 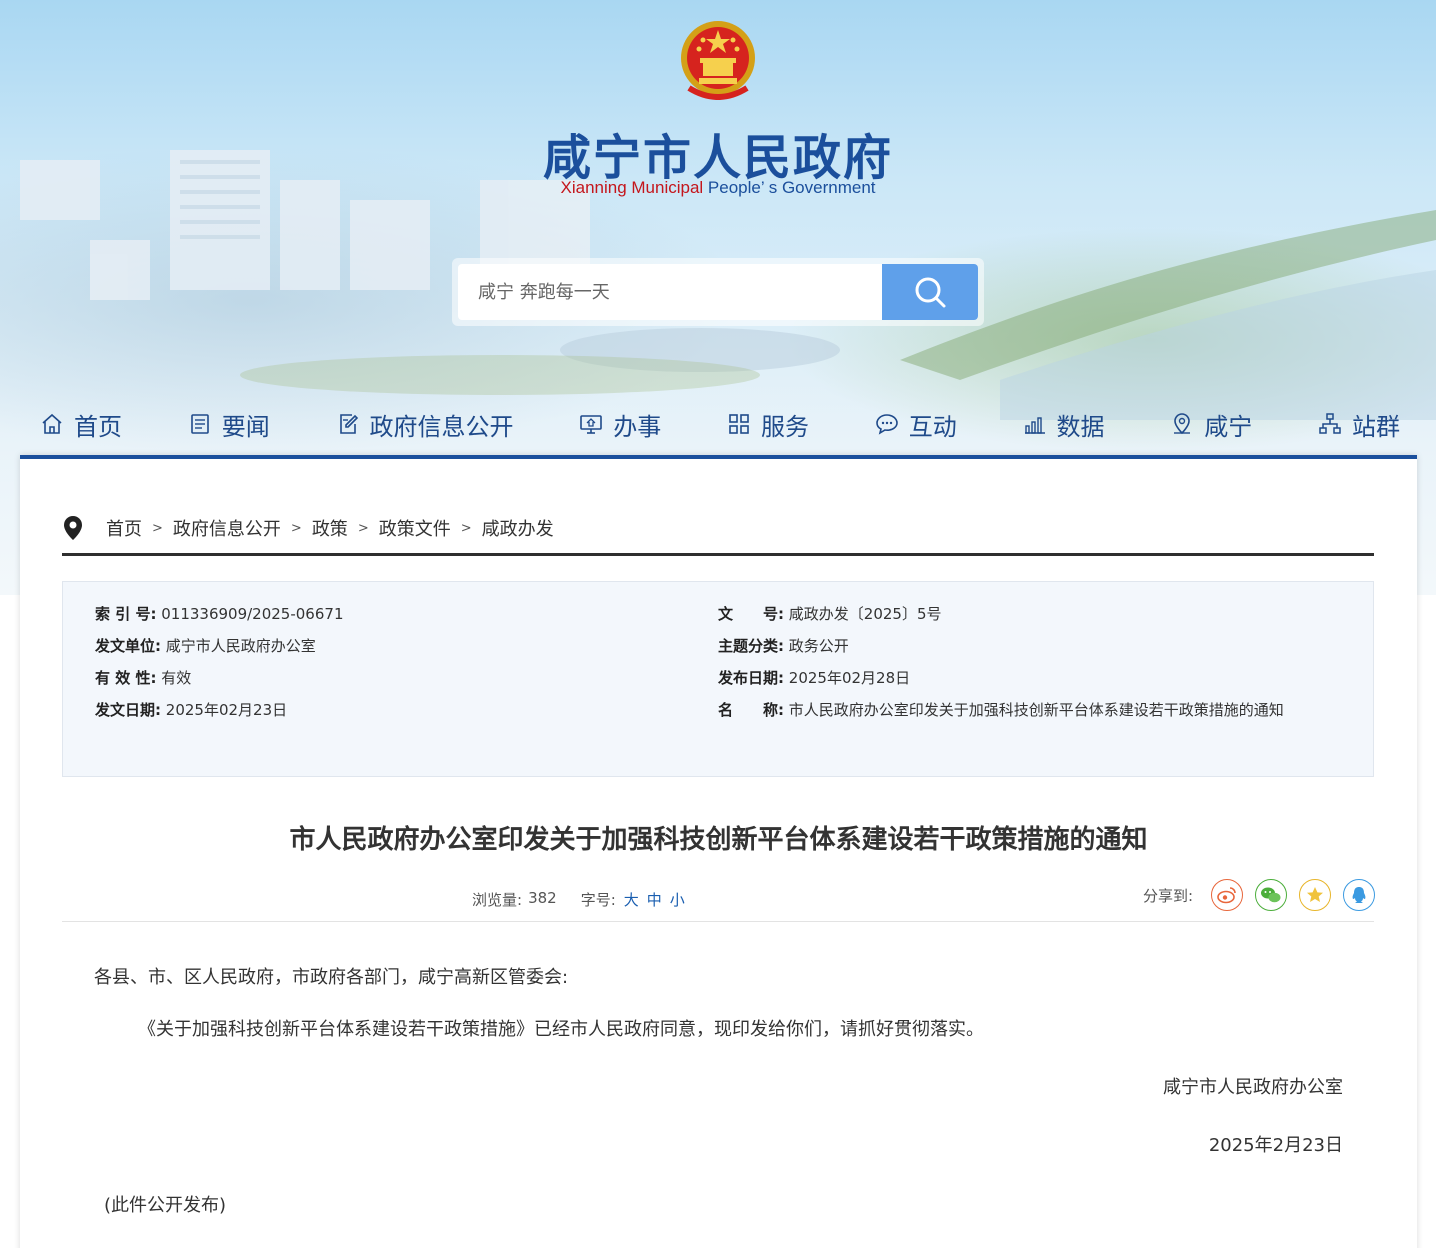 I want to click on nav-label: 互动, so click(x=932, y=426).